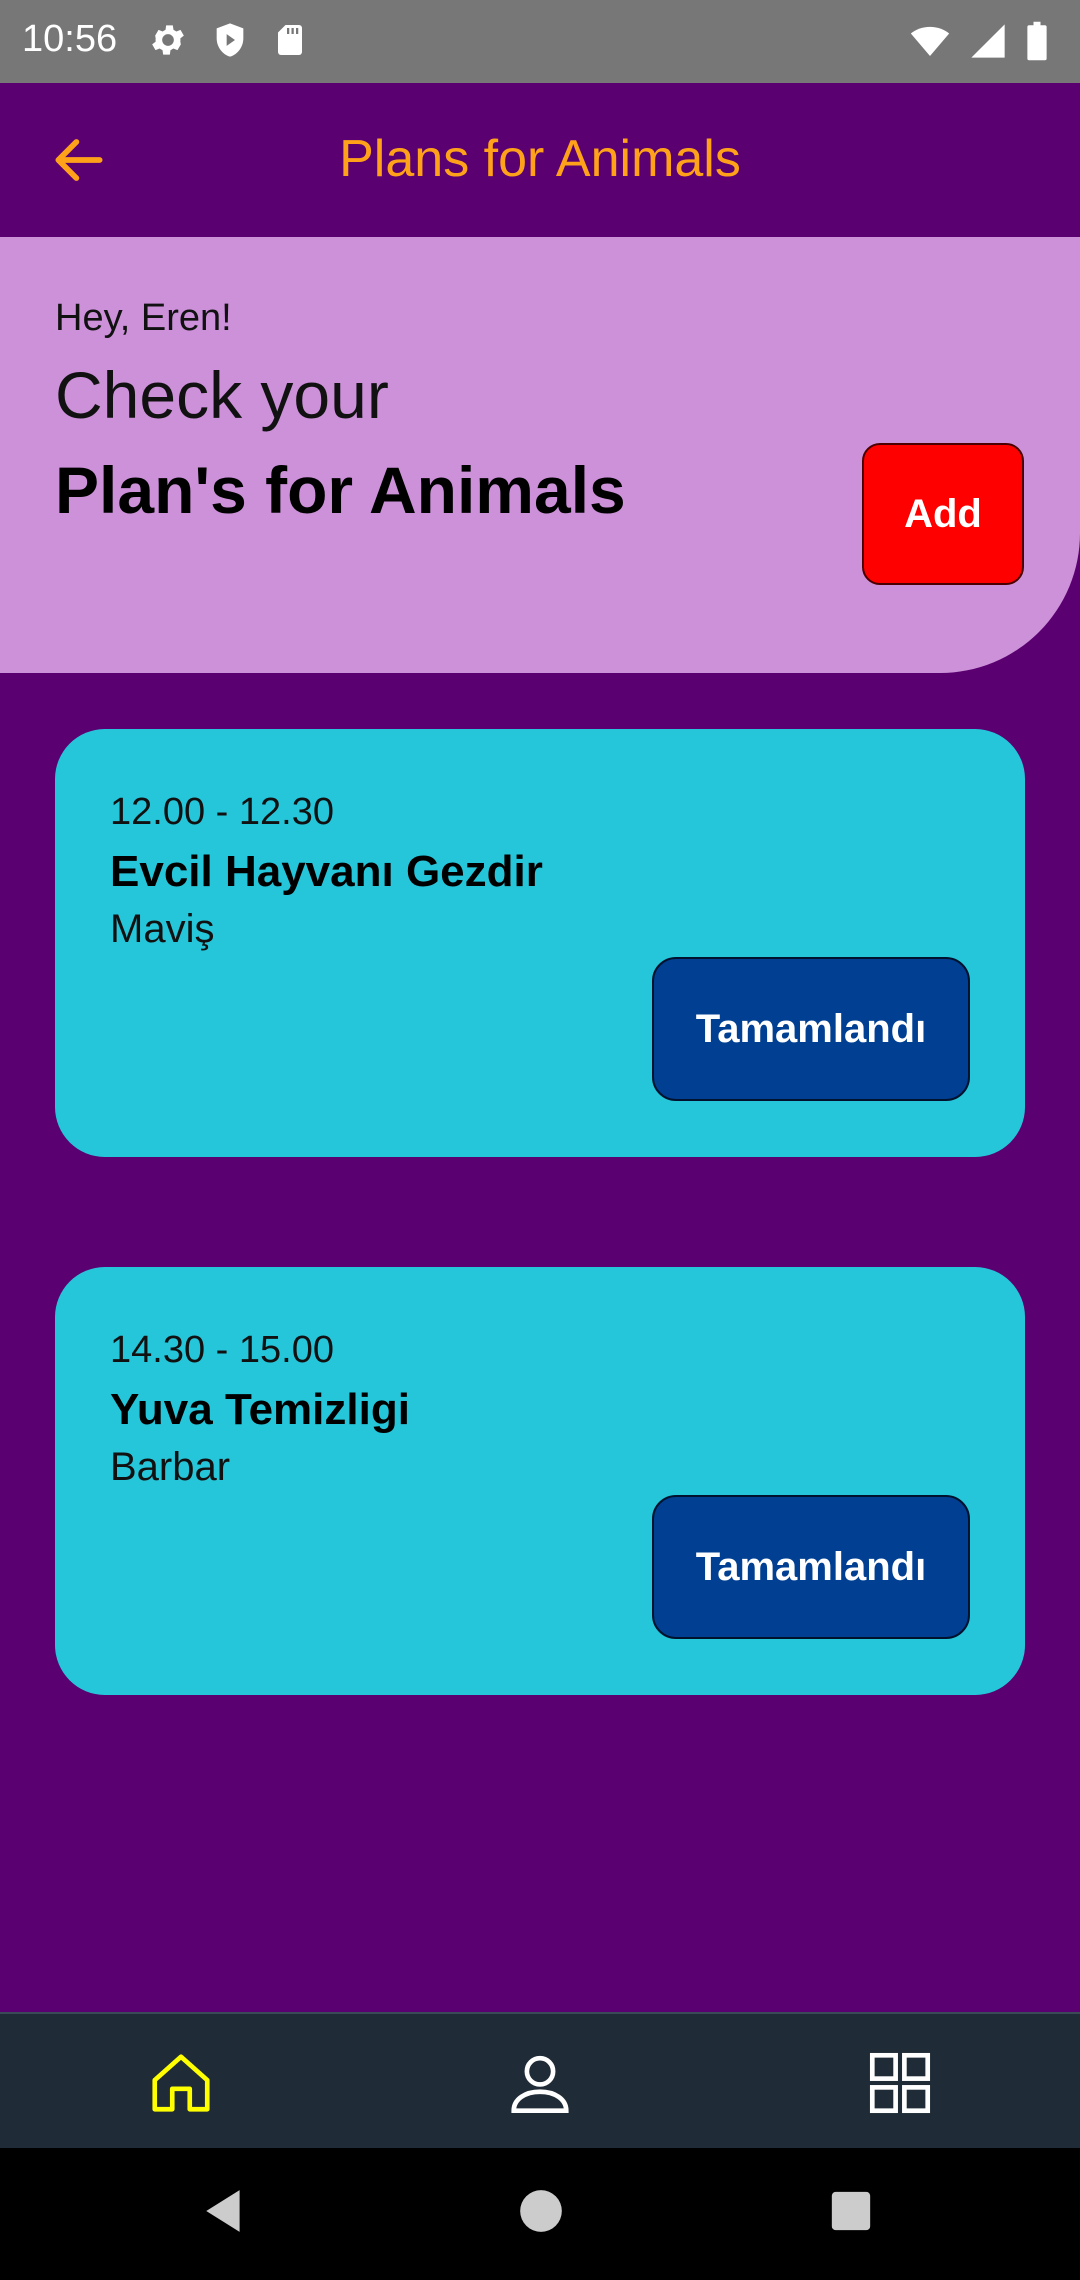 Image resolution: width=1080 pixels, height=2280 pixels. Describe the element at coordinates (326, 871) in the screenshot. I see `plan-title: Evcil Hayvanı Gezdir` at that location.